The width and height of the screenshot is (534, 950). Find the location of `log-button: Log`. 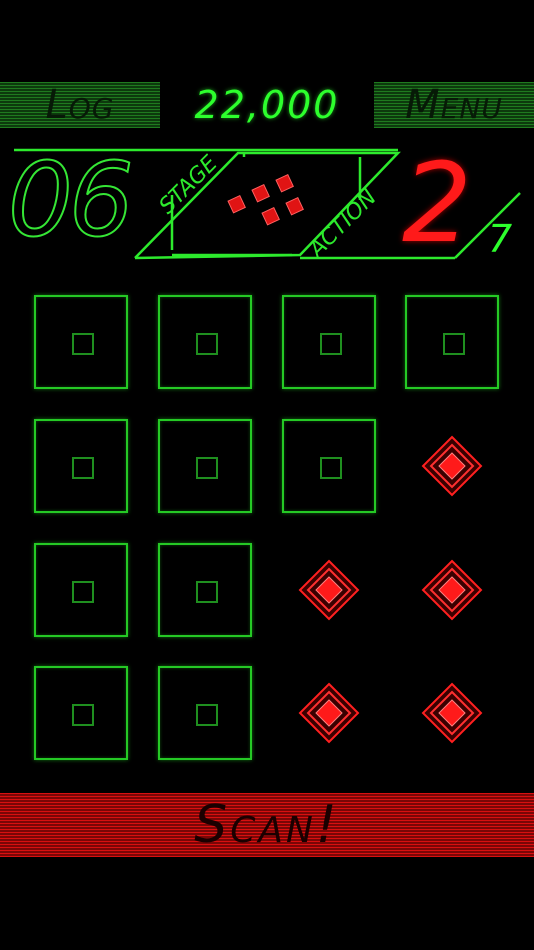

log-button: Log is located at coordinates (80, 105).